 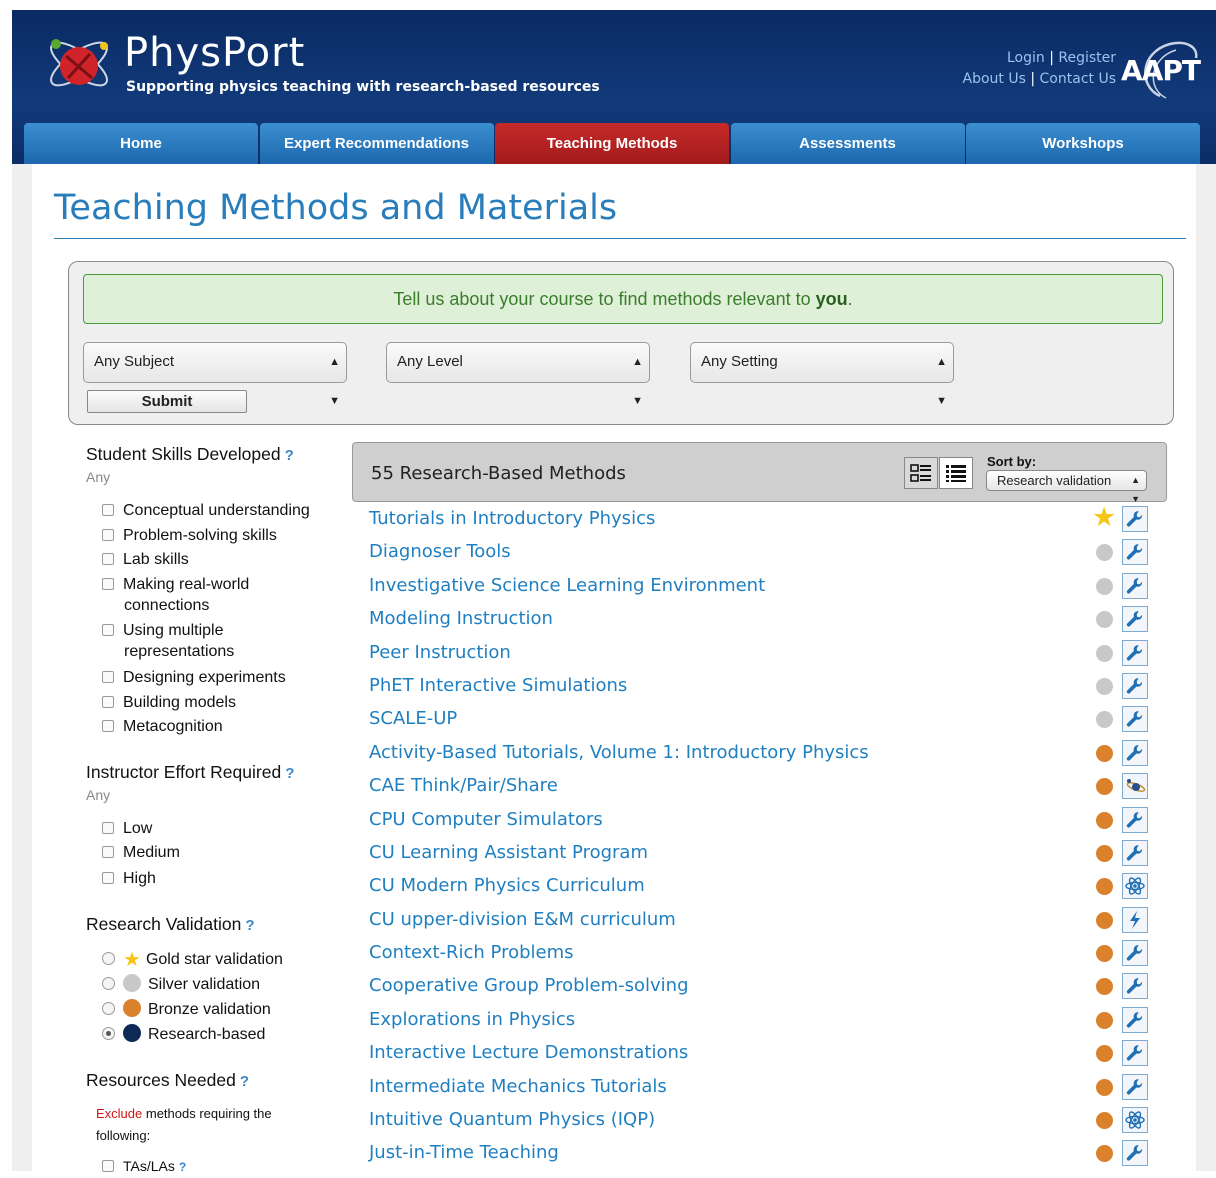 What do you see at coordinates (376, 143) in the screenshot?
I see `nav-tab-expert-recommendations: Expert Recommendations` at bounding box center [376, 143].